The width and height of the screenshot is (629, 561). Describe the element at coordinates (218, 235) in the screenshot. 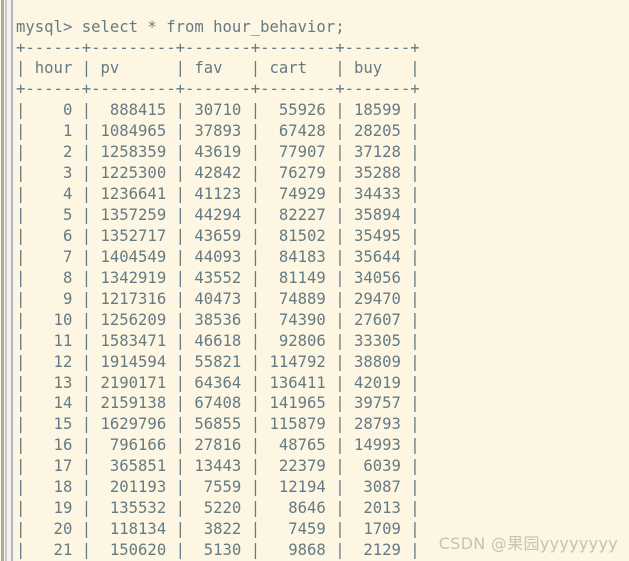

I see `terminal-line: | 6 | 1352717 | 43659 | 81502 | 35495 |` at that location.